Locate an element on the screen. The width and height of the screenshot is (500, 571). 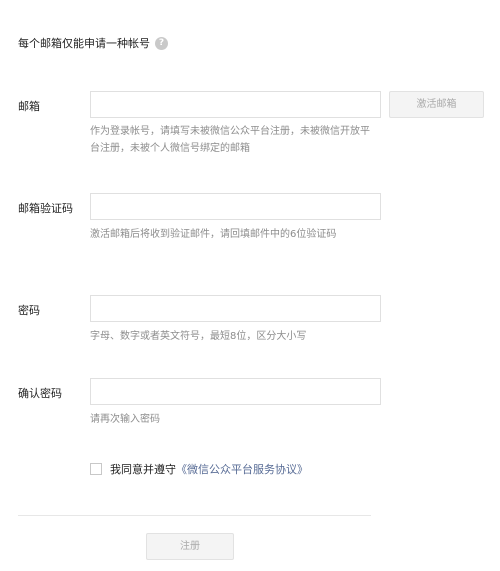
question-icon: ? is located at coordinates (161, 43).